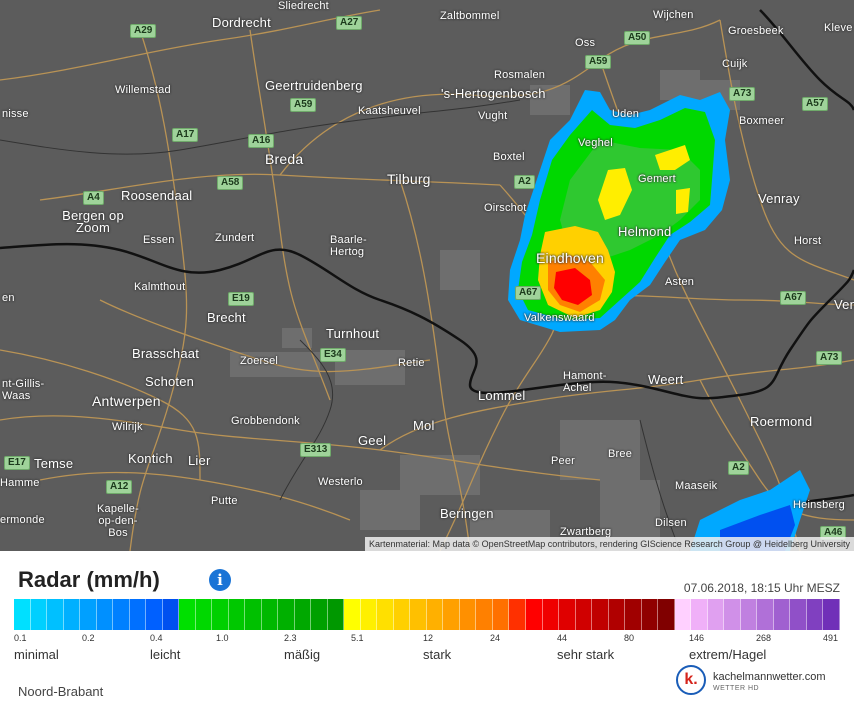  What do you see at coordinates (691, 680) in the screenshot?
I see `kachelmann-logo-icon: k.` at bounding box center [691, 680].